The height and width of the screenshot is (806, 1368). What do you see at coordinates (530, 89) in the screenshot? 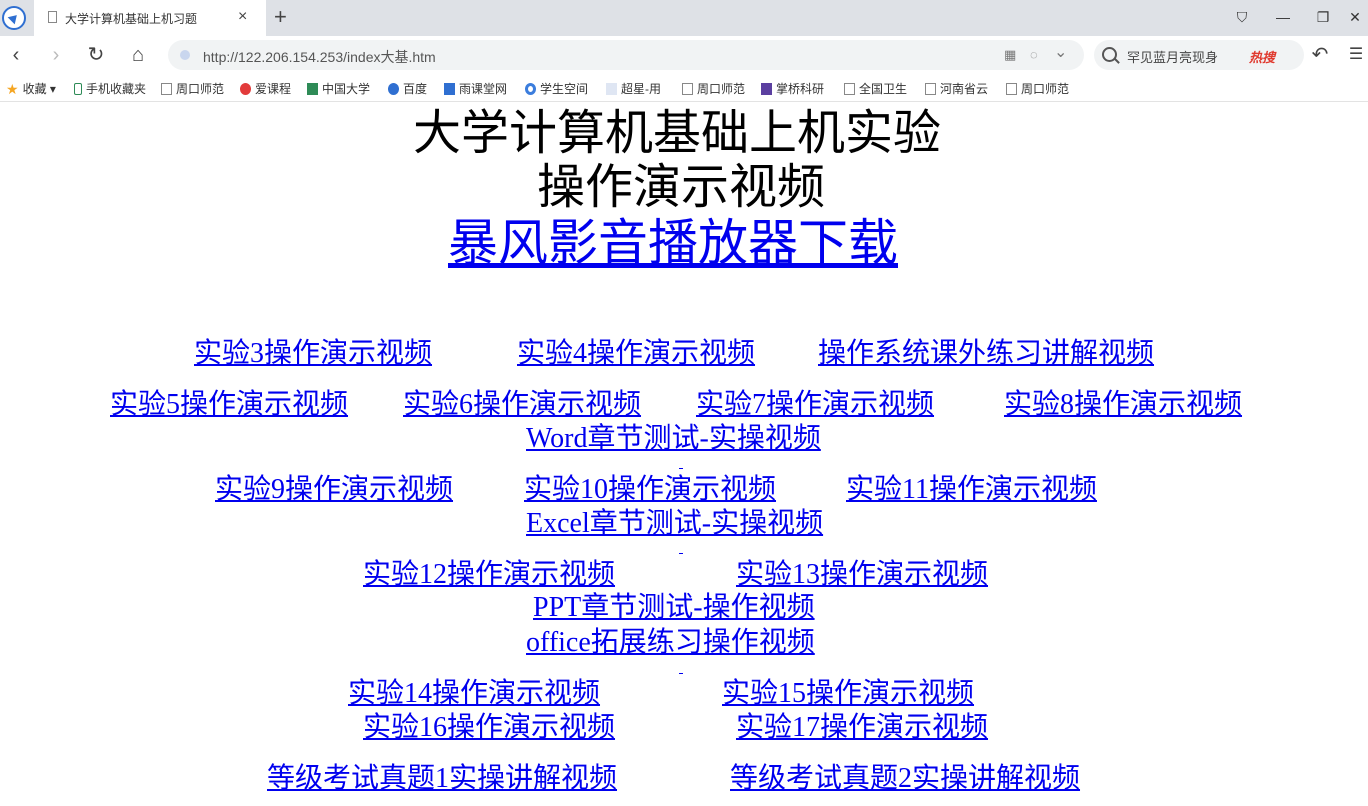
I see `chrome-icon` at bounding box center [530, 89].